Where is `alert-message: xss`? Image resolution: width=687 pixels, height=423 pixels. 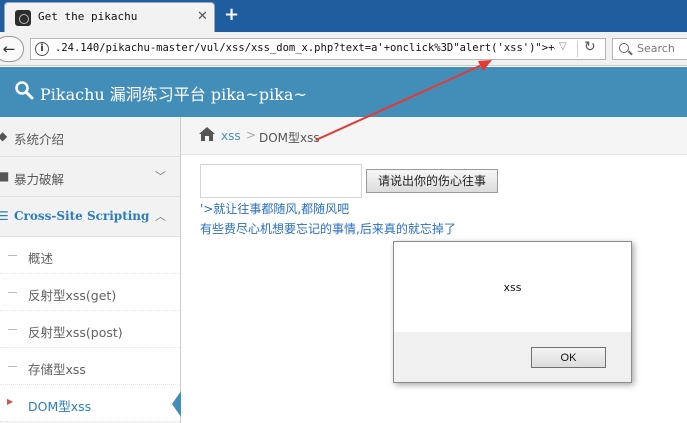 alert-message: xss is located at coordinates (512, 287).